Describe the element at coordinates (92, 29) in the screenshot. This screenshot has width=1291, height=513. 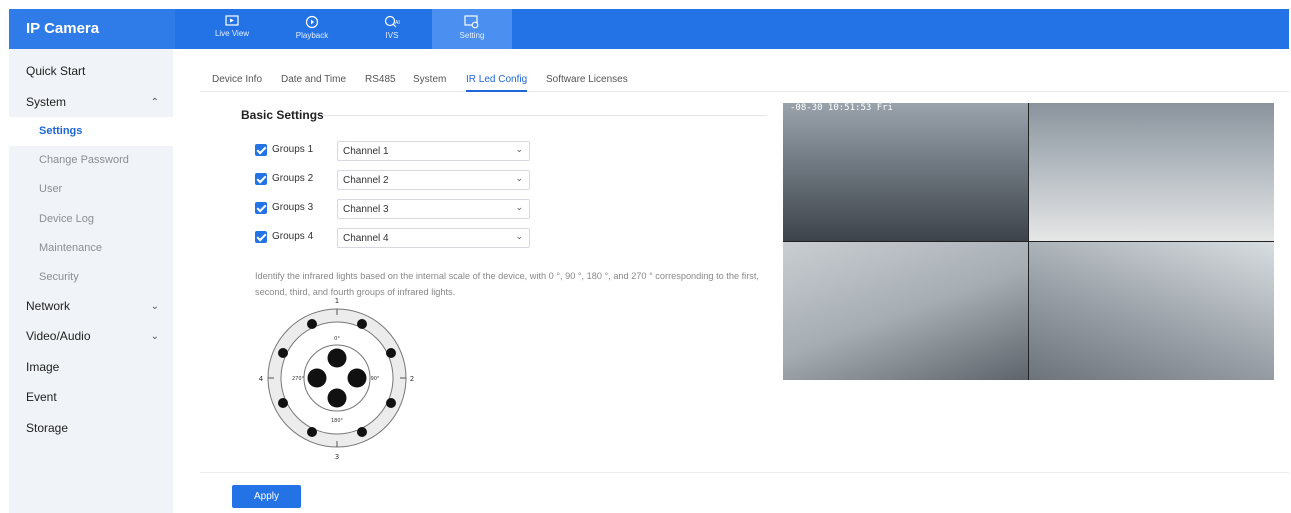
I see `app-title: IP Camera` at that location.